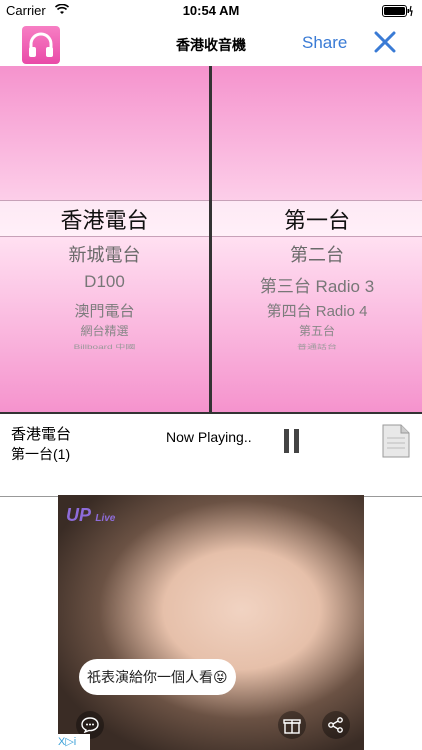 The height and width of the screenshot is (750, 422). What do you see at coordinates (90, 725) in the screenshot?
I see `chat-icon` at bounding box center [90, 725].